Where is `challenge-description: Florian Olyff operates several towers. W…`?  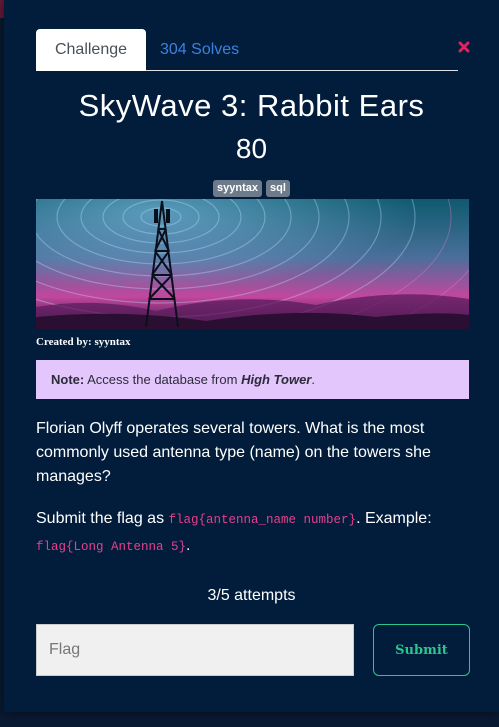 challenge-description: Florian Olyff operates several towers. W… is located at coordinates (233, 452).